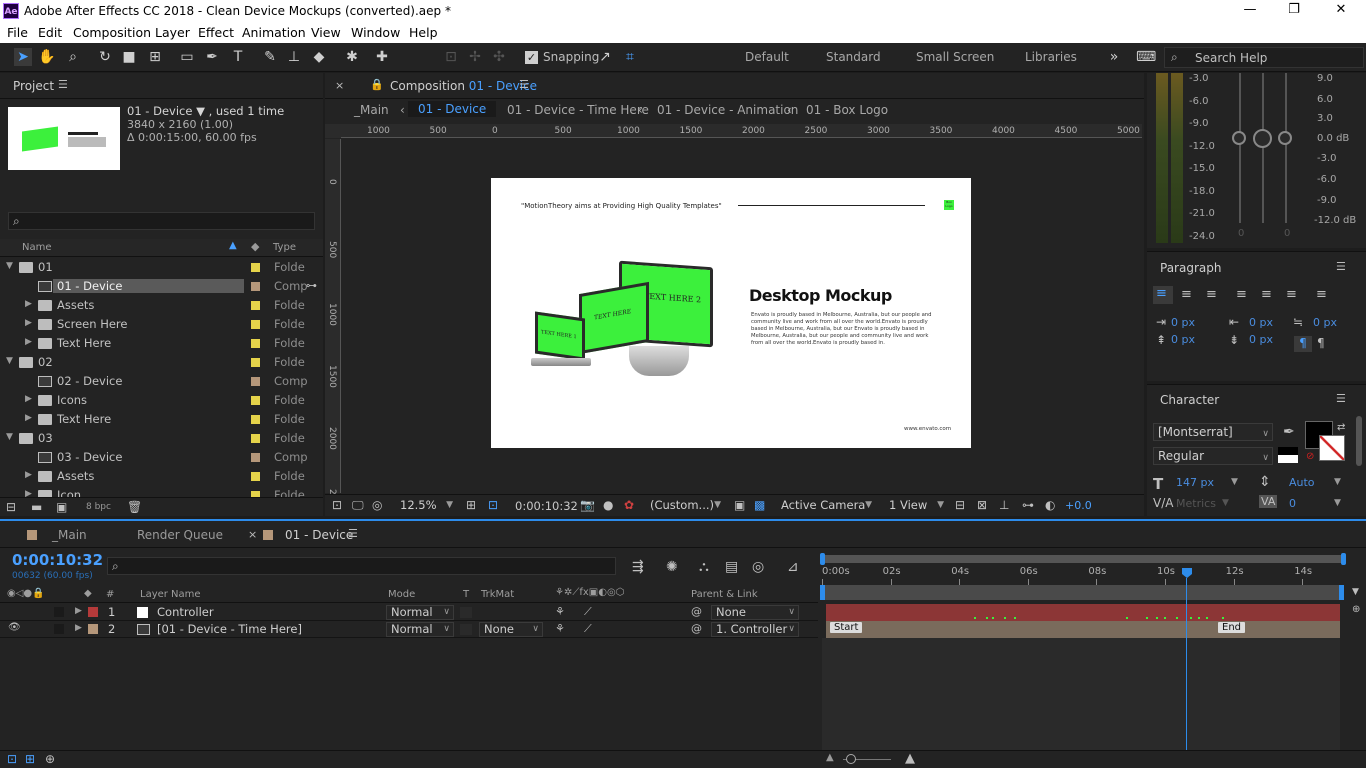 Image resolution: width=1366 pixels, height=768 pixels. I want to click on rectangle-tool-icon: ▭, so click(187, 57).